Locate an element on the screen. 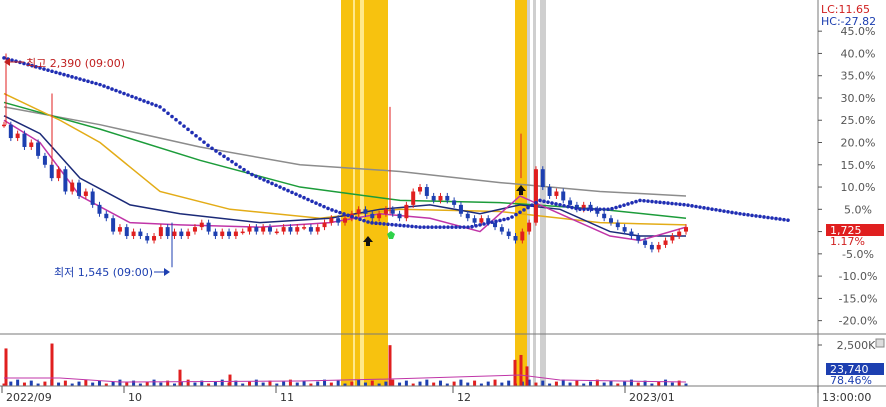 This screenshot has width=886, height=407. low-annotation: 최저 1,545 (09:00) is located at coordinates (103, 272).